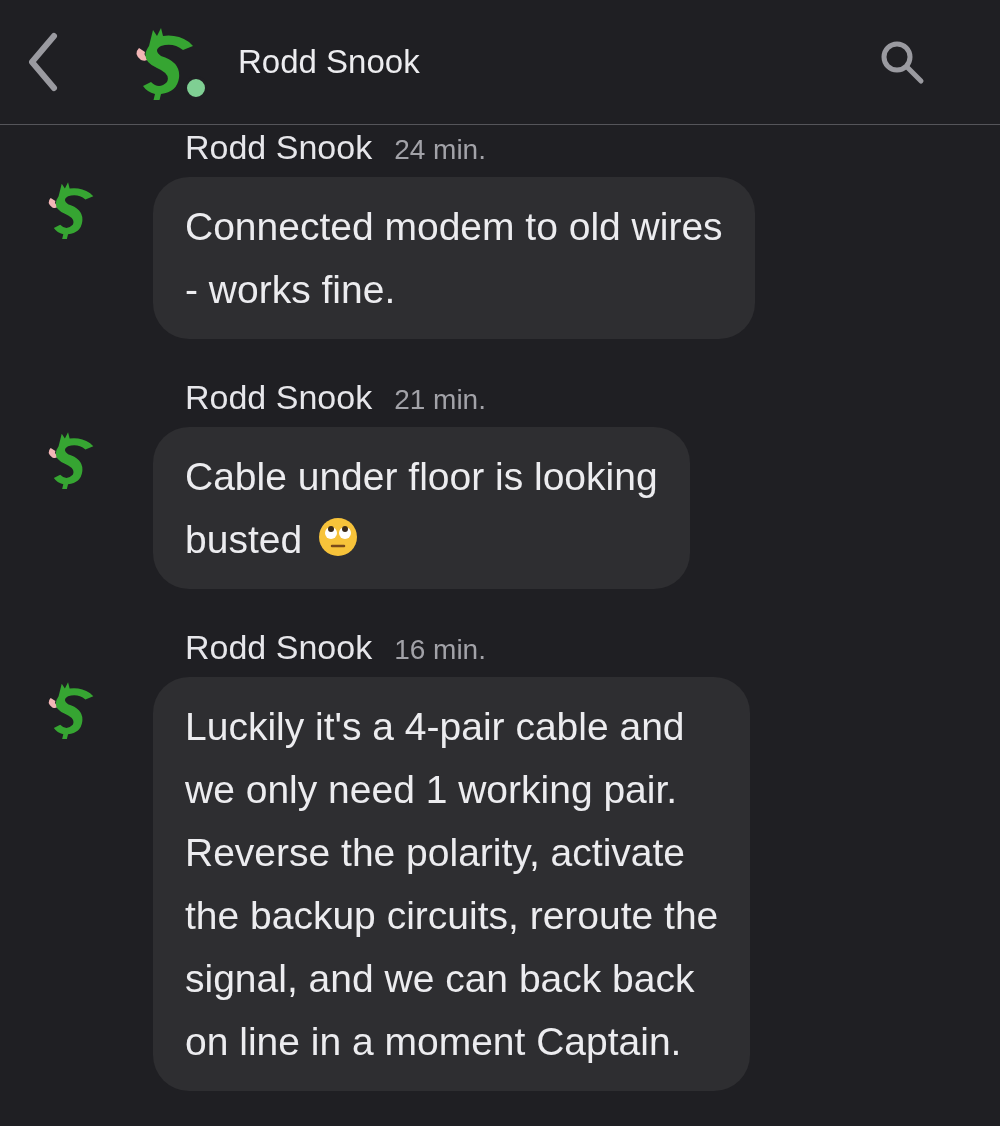 The width and height of the screenshot is (1000, 1126). Describe the element at coordinates (421, 508) in the screenshot. I see `message-bubble: Cable under floor is looking busted` at that location.